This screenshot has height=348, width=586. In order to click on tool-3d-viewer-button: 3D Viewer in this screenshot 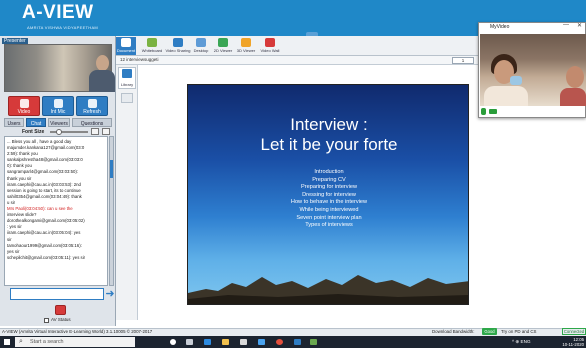, I will do `click(246, 46)`.